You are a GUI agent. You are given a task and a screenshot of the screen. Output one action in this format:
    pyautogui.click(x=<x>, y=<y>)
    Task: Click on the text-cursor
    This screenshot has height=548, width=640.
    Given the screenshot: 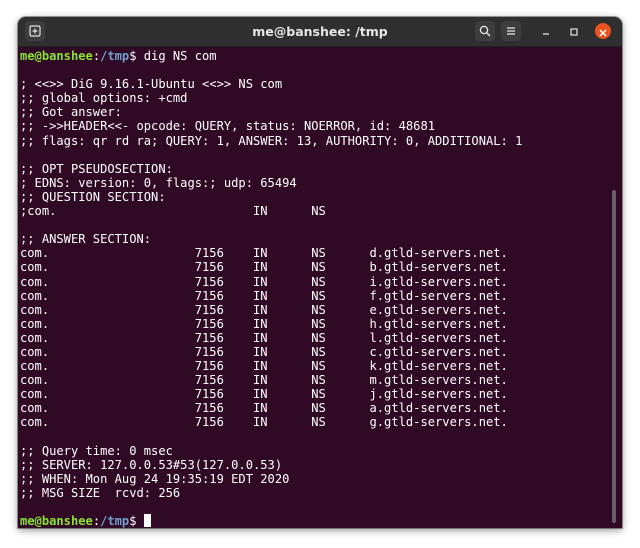 What is the action you would take?
    pyautogui.click(x=147, y=521)
    